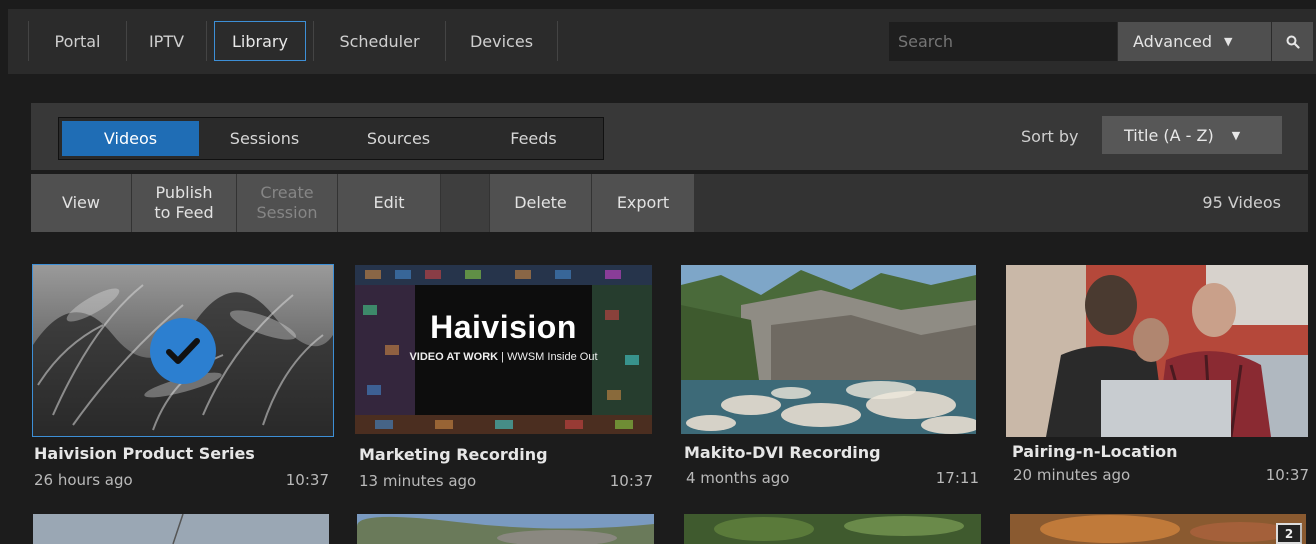 Image resolution: width=1316 pixels, height=544 pixels. Describe the element at coordinates (501, 41) in the screenshot. I see `nav-devices: Devices` at that location.